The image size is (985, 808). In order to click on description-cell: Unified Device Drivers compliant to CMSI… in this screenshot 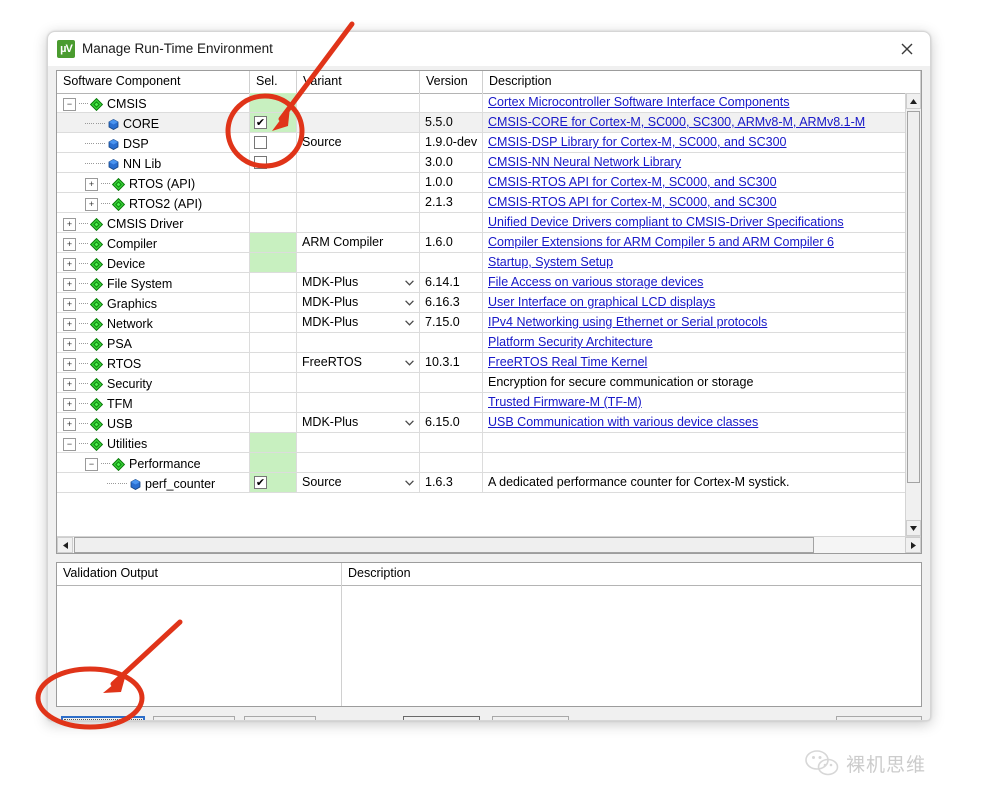, I will do `click(702, 222)`.